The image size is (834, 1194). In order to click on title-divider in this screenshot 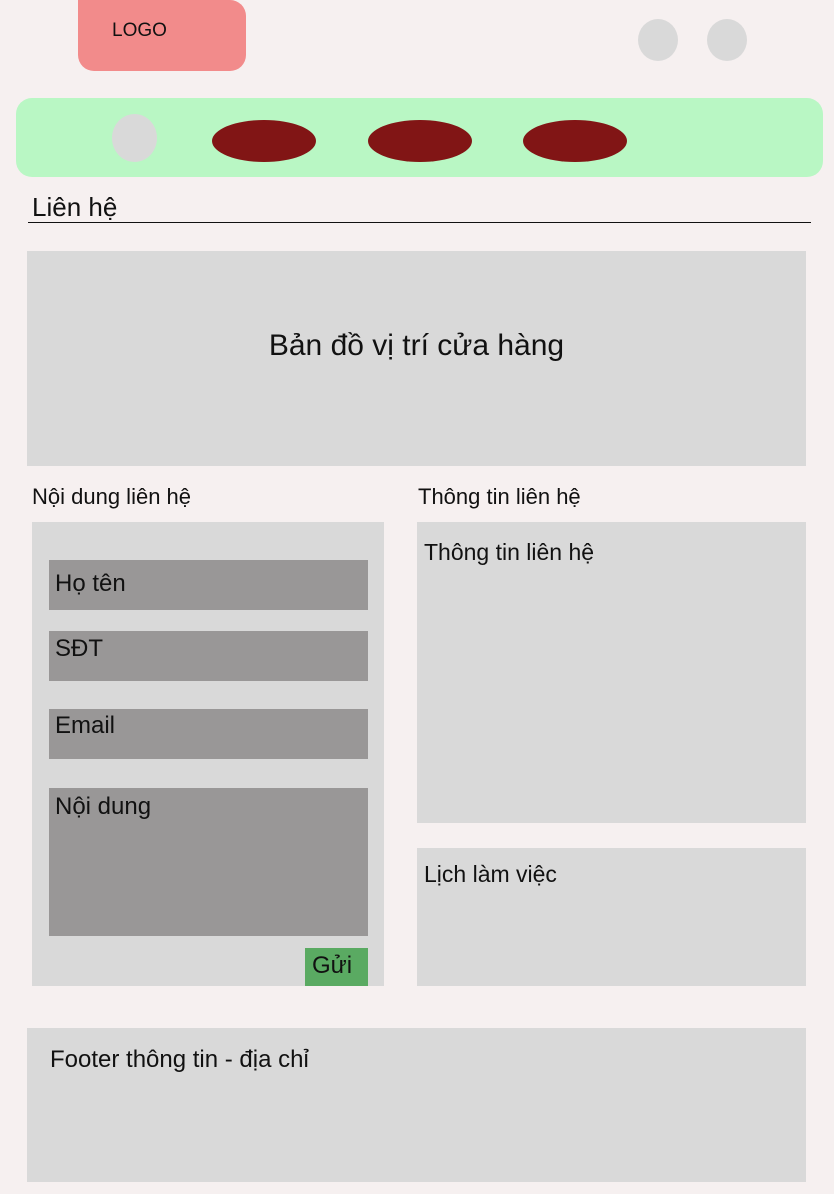, I will do `click(419, 222)`.